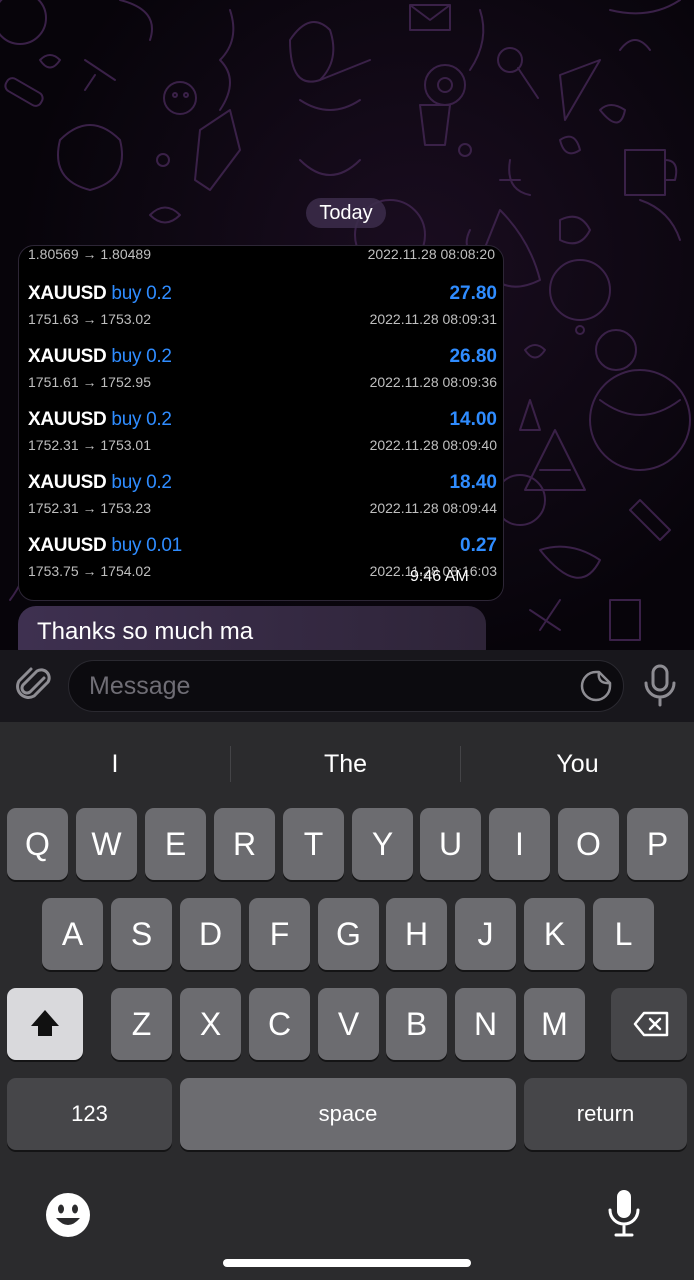 The height and width of the screenshot is (1280, 694). I want to click on trade-prices: 1752.31 → 1753.23, so click(89, 508).